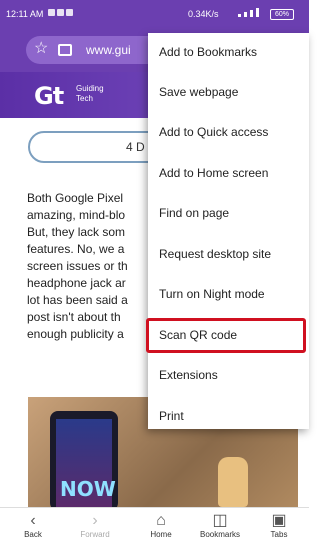 The image size is (320, 549). What do you see at coordinates (75, 334) in the screenshot?
I see `article-line: enough publicity a` at bounding box center [75, 334].